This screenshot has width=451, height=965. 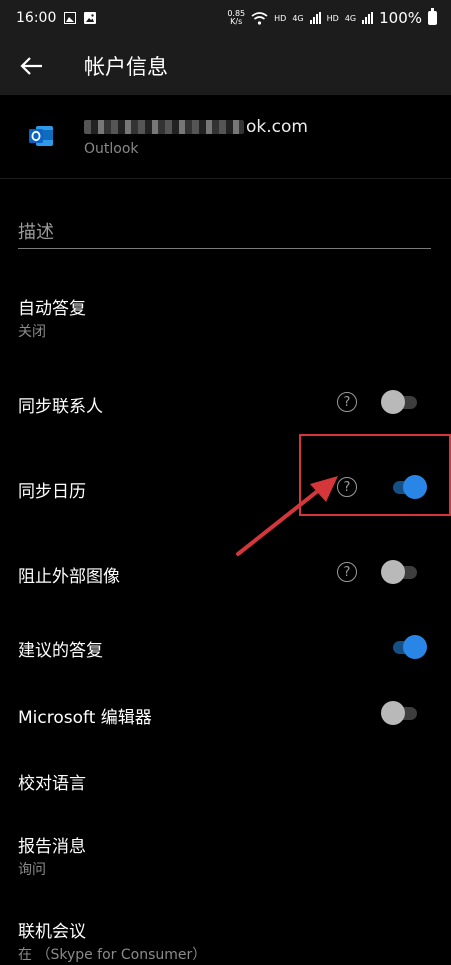 I want to click on net-speed: 0.85 K/s, so click(x=236, y=17).